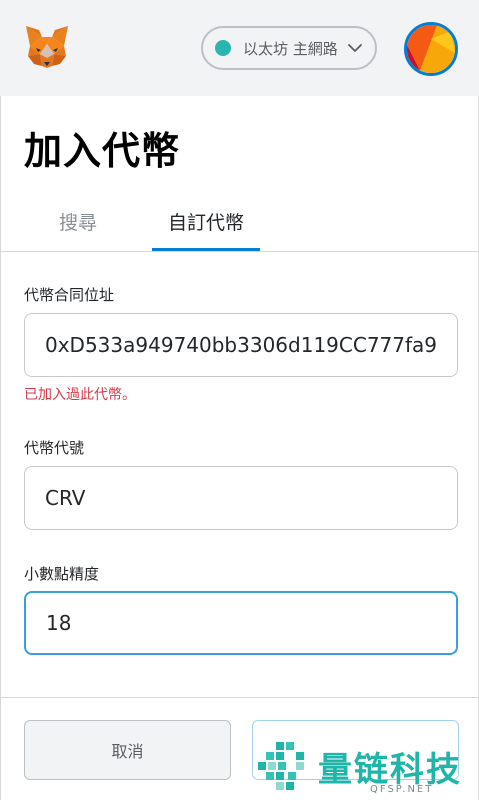 Image resolution: width=479 pixels, height=800 pixels. I want to click on tabs-divider, so click(239, 251).